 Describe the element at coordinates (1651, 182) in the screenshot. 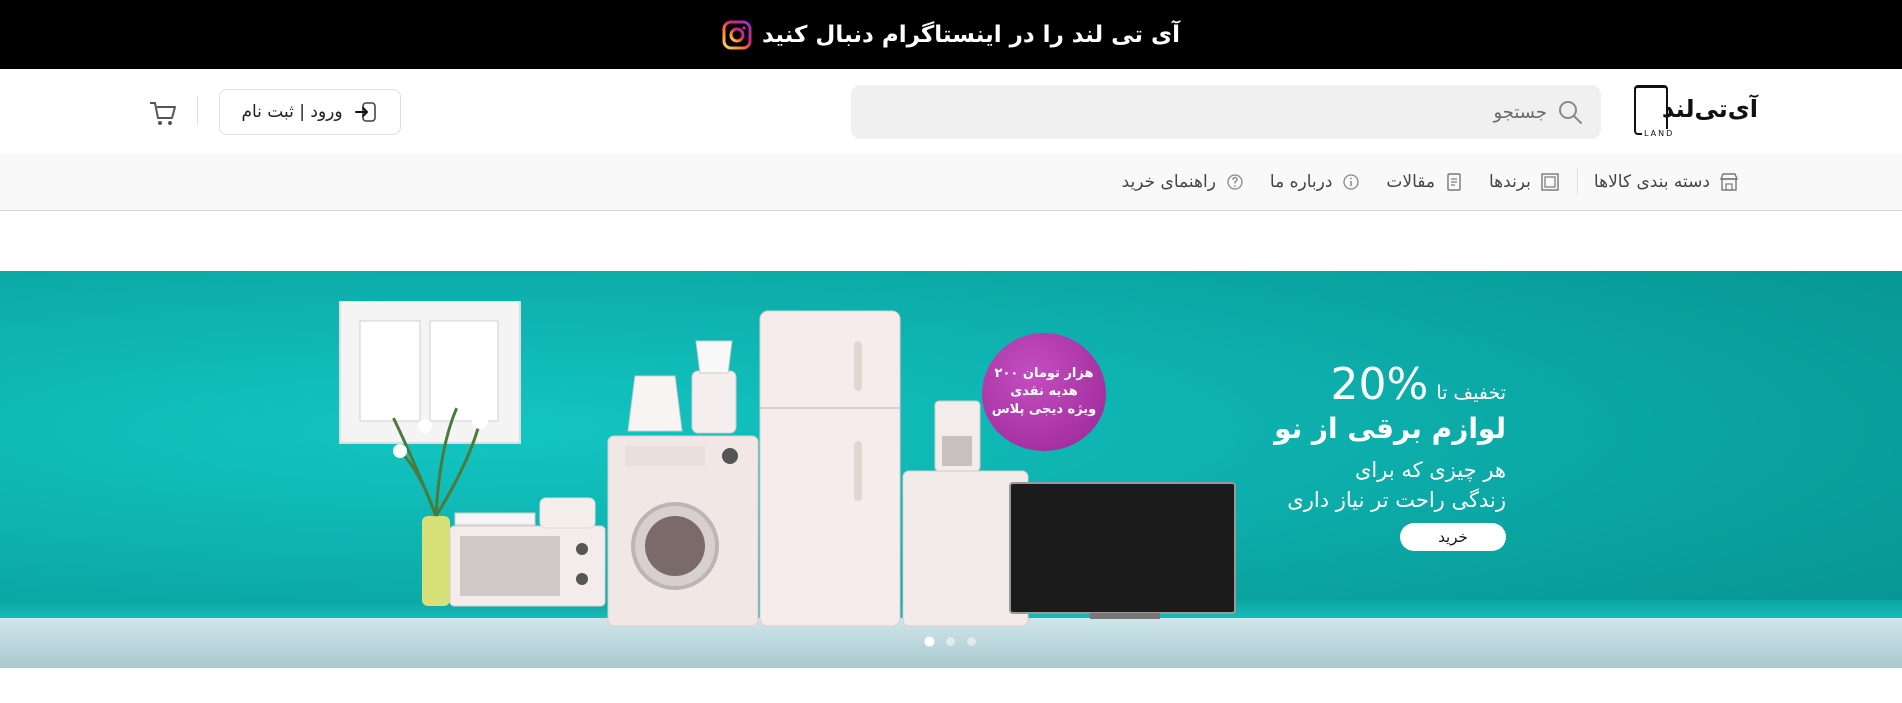

I see `nav-categories-label: دسته بندی کالاها` at that location.